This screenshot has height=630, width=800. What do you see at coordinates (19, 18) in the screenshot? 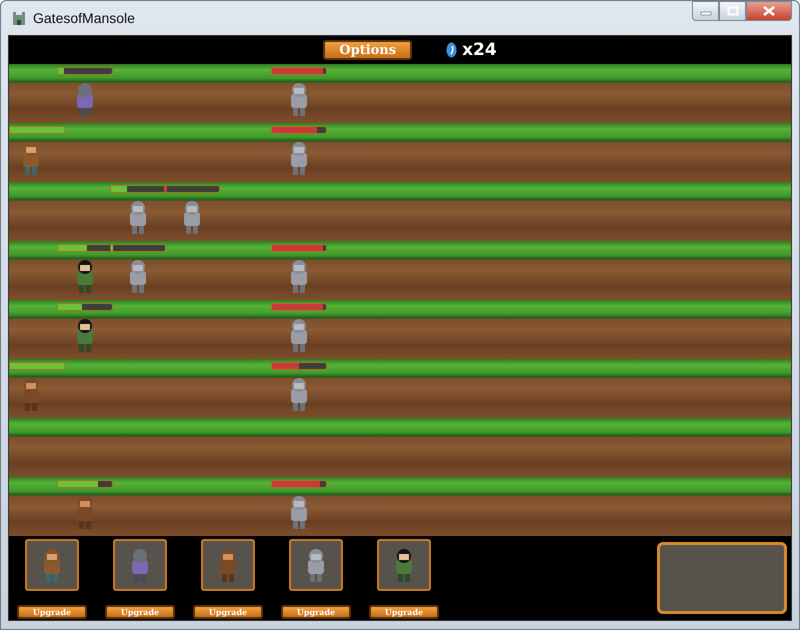
I see `castle-icon` at bounding box center [19, 18].